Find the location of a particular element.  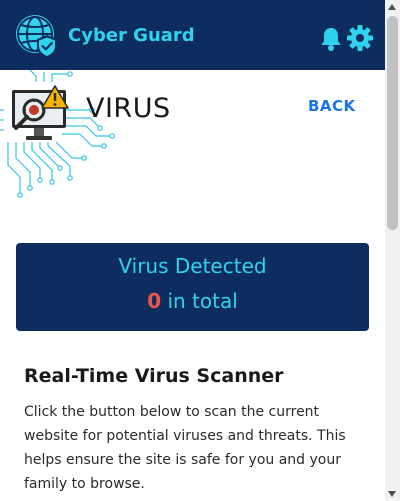

scanner-heading: Real-Time Virus Scanner is located at coordinates (154, 376).